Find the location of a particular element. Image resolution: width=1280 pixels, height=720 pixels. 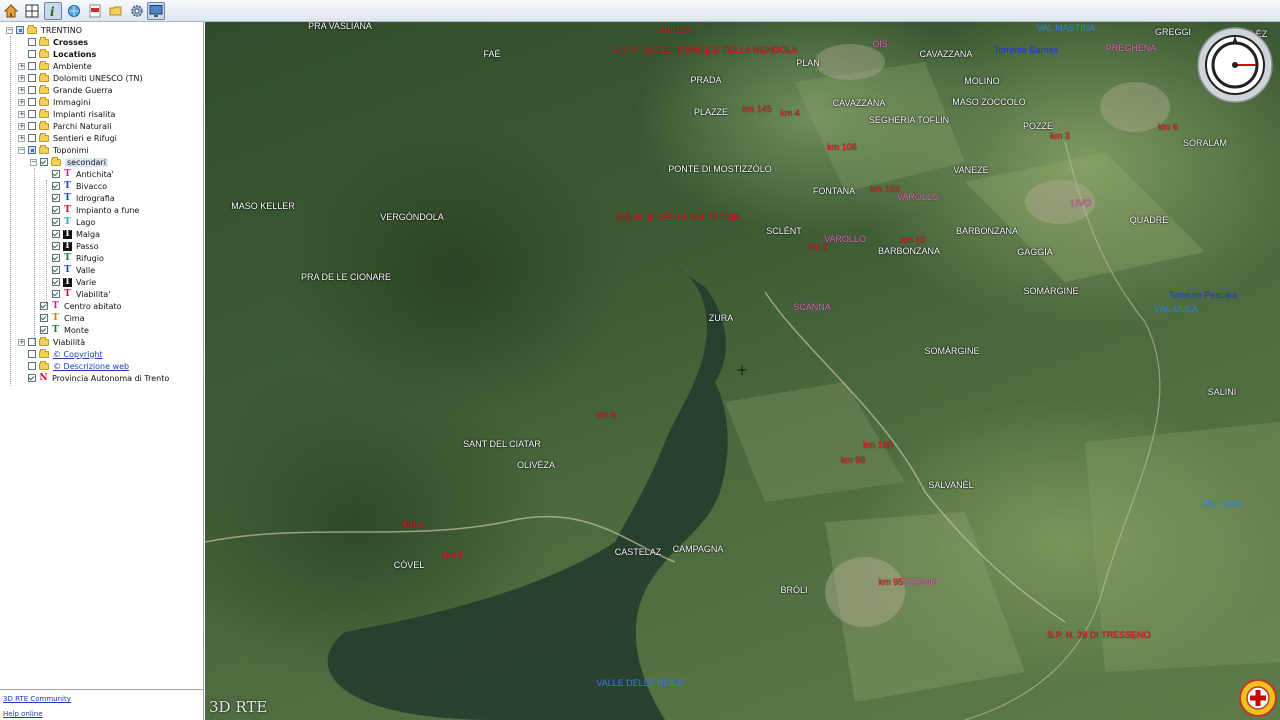

tree-item: T Antichita' is located at coordinates (78, 174).